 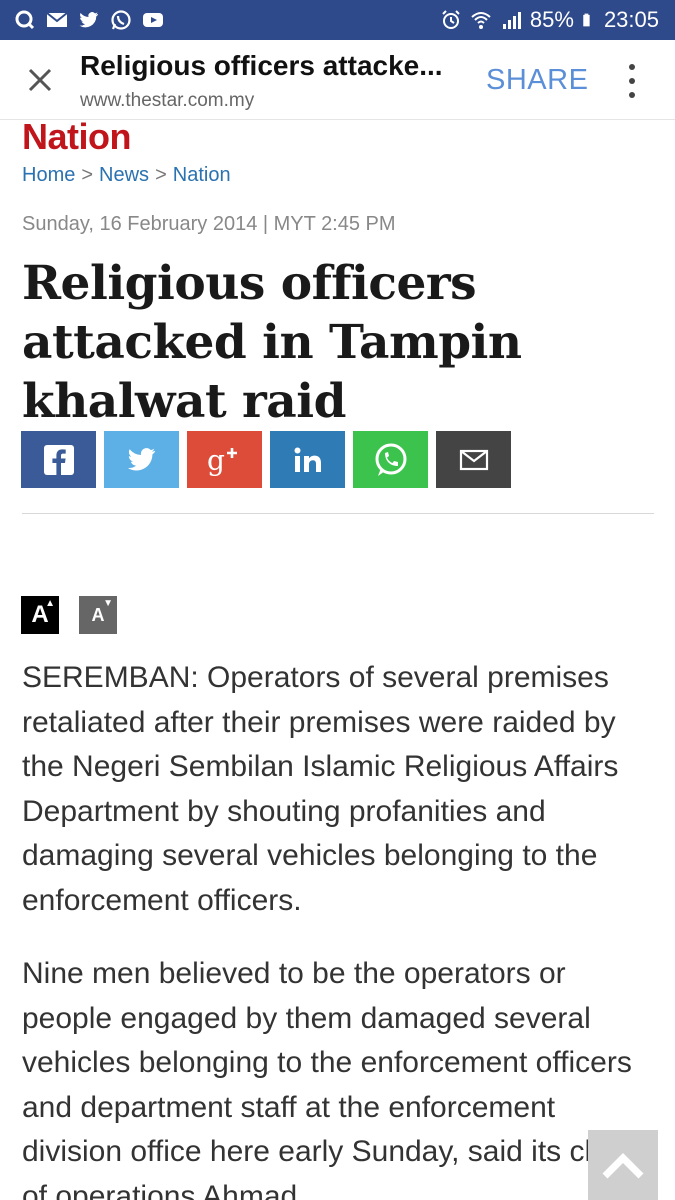 I want to click on scroll-to-top-button, so click(x=623, y=1165).